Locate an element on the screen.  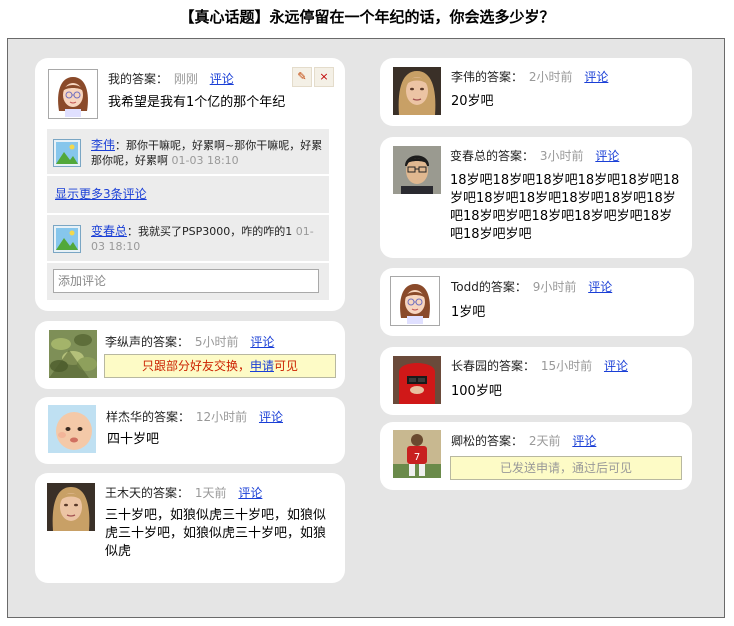
restricted-notice: 只跟部分好友交换，申请可见 is located at coordinates (220, 366).